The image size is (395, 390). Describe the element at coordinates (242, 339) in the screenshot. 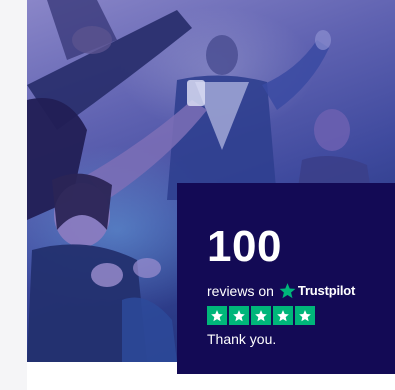

I see `thank-you-text: Thank you.` at that location.